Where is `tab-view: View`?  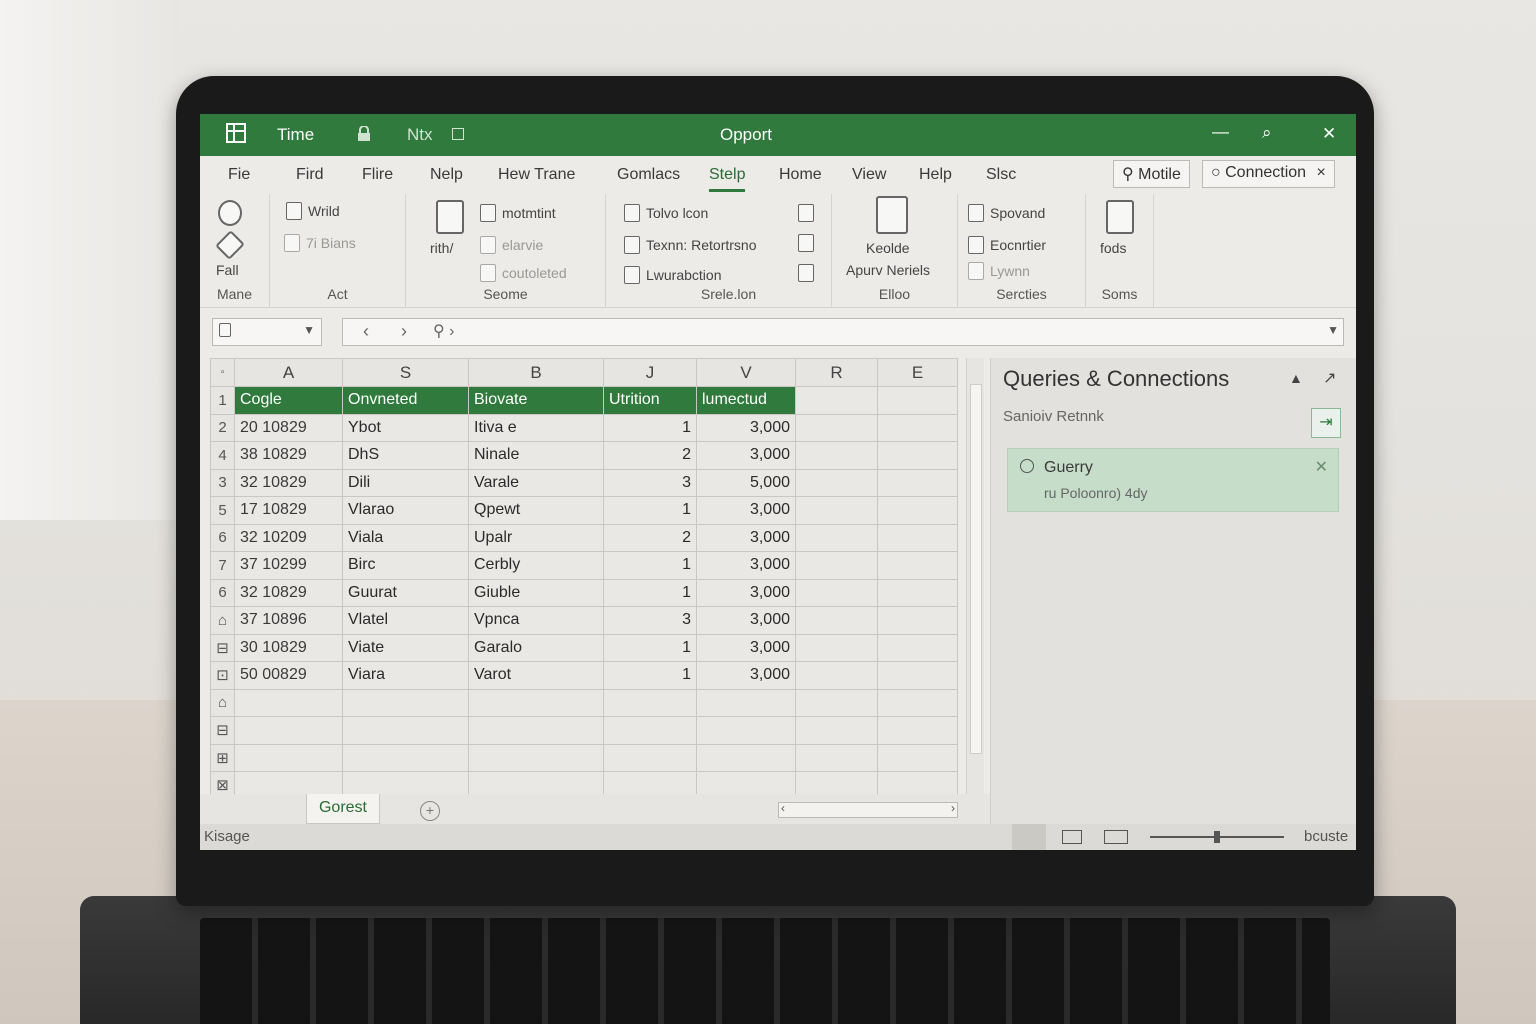
tab-view: View is located at coordinates (869, 175).